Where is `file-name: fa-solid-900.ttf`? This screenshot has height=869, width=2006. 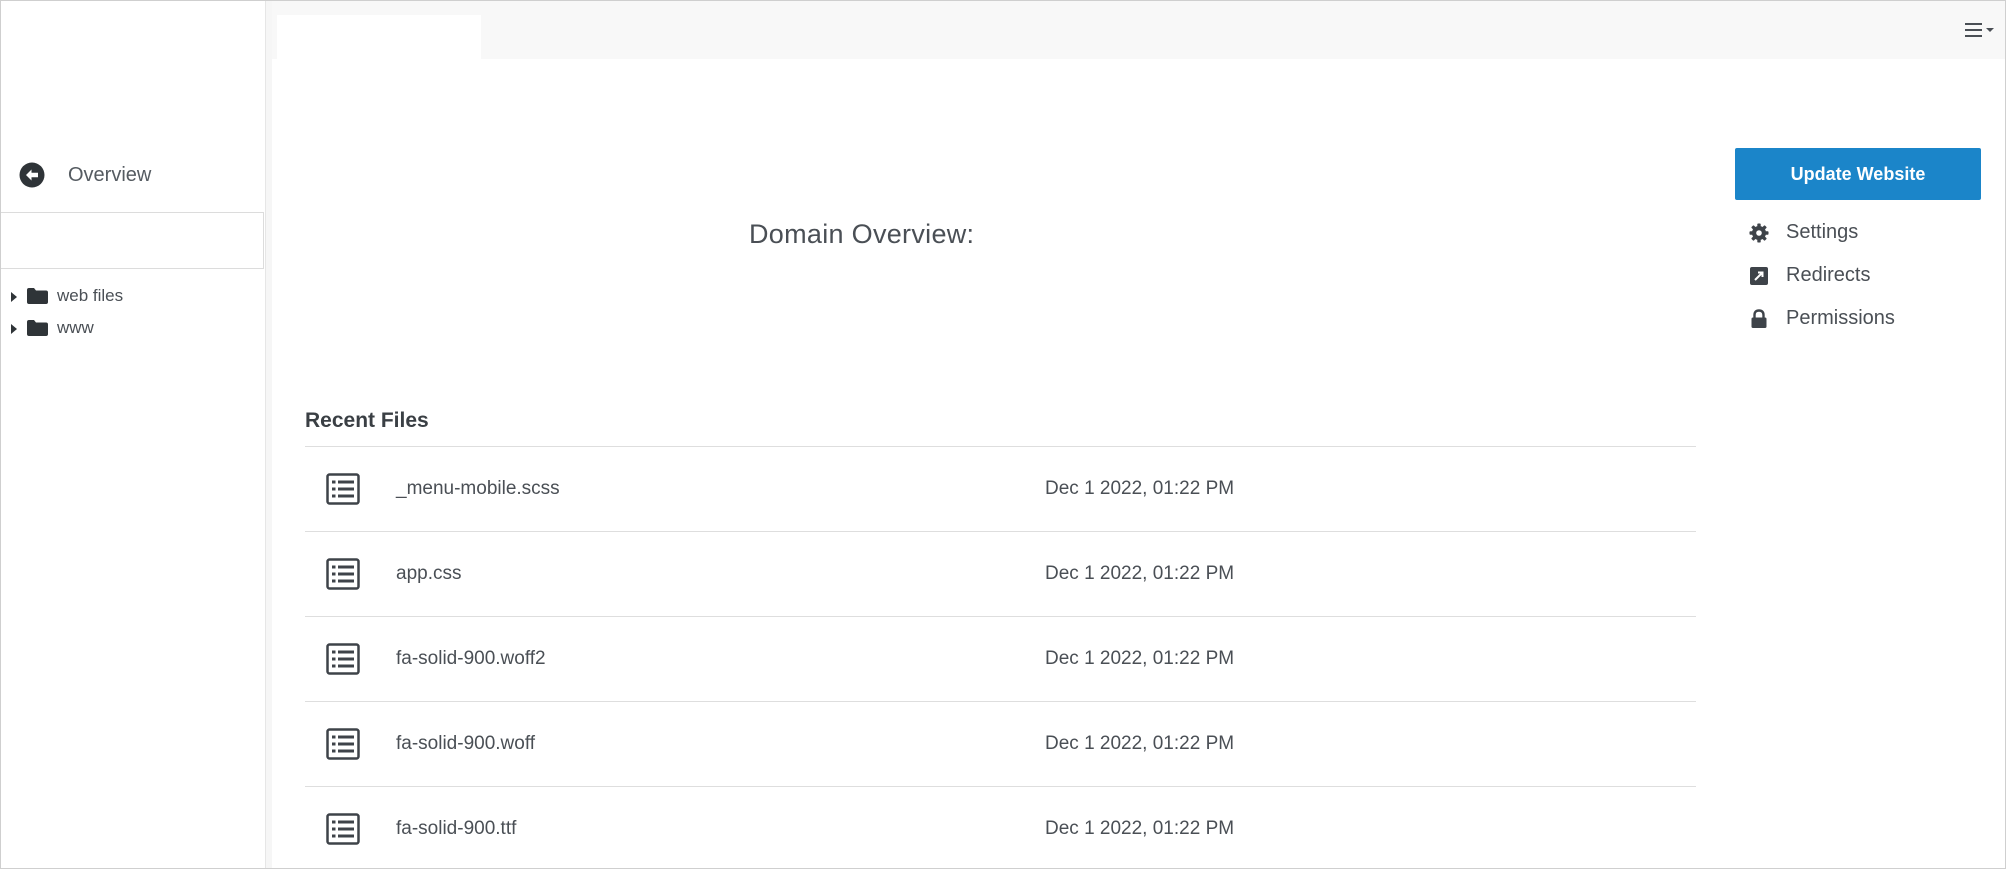 file-name: fa-solid-900.ttf is located at coordinates (456, 829).